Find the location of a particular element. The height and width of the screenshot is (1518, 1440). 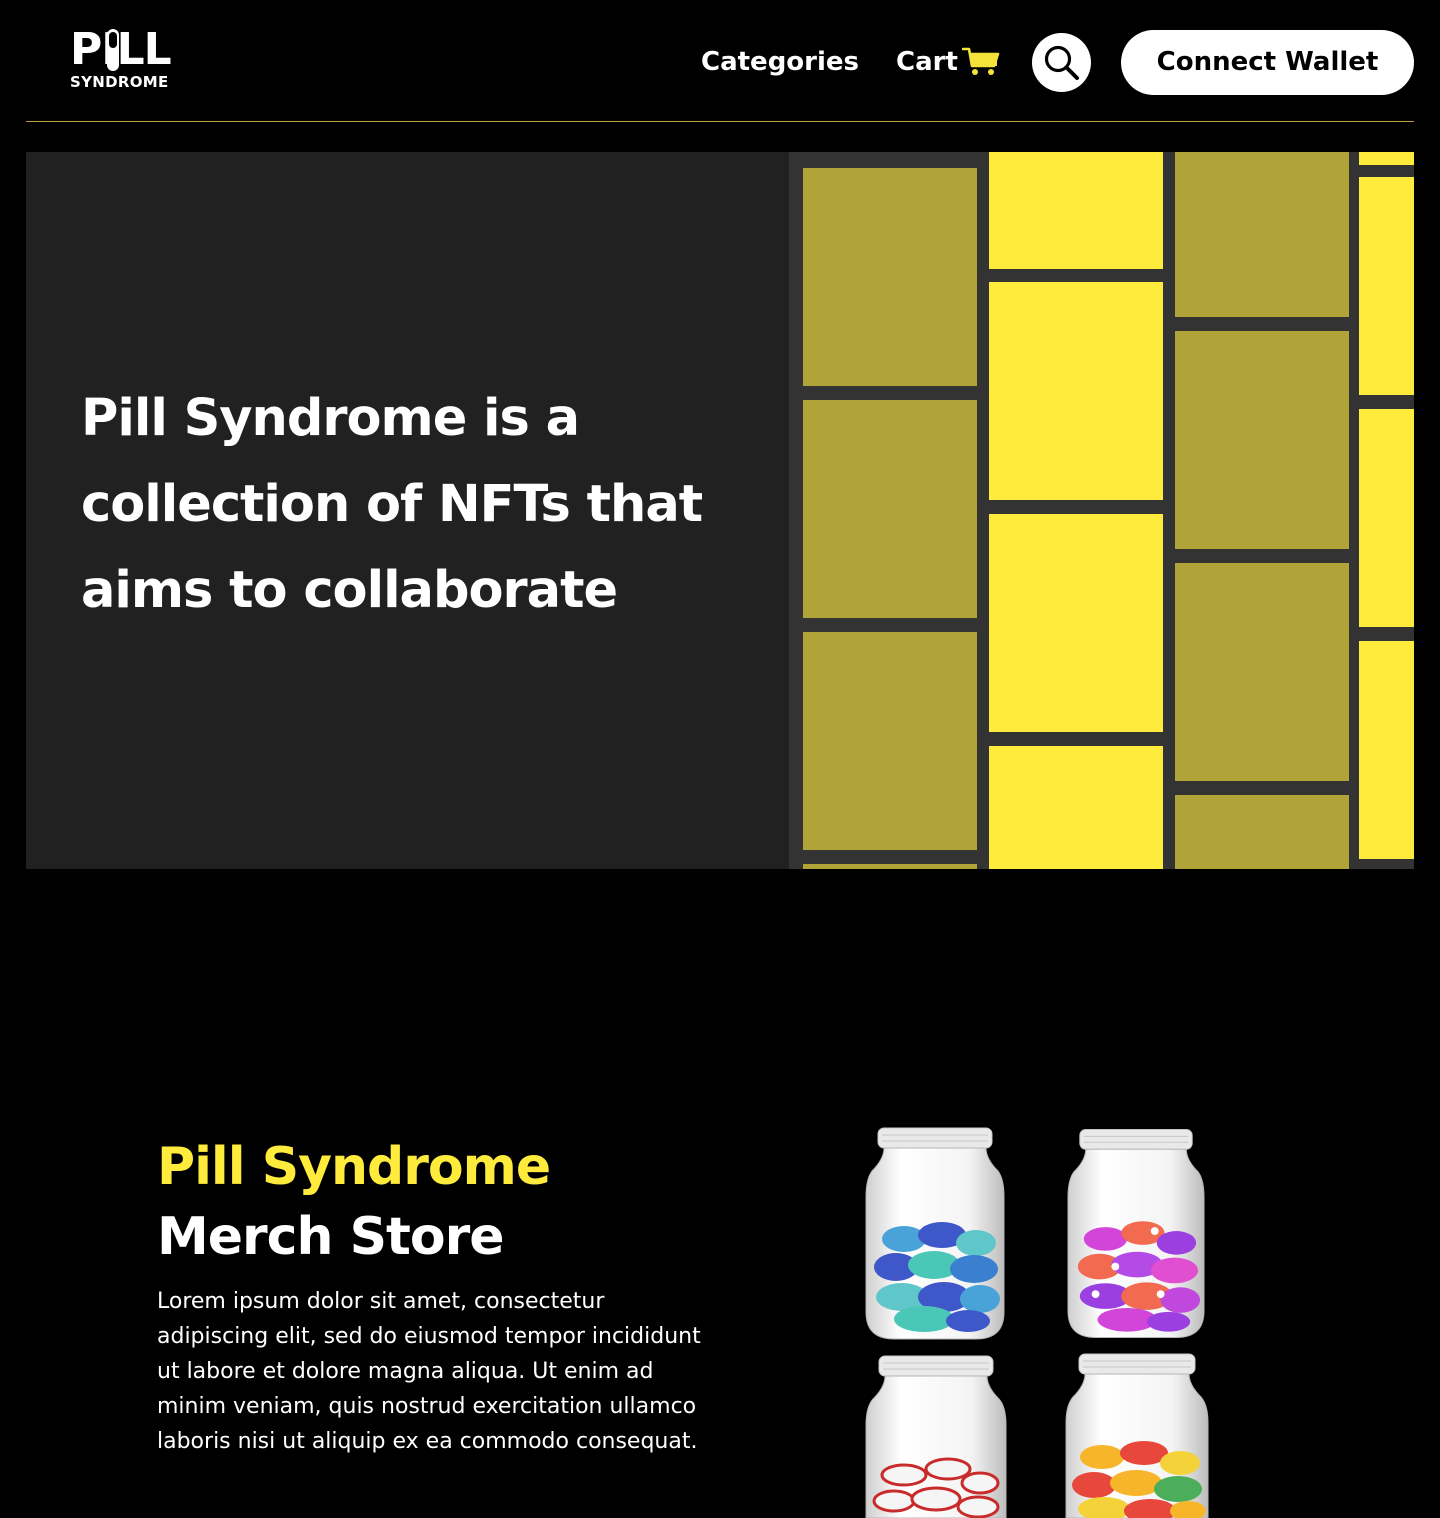

logo-text-bottom: SYNDROME is located at coordinates (119, 82).